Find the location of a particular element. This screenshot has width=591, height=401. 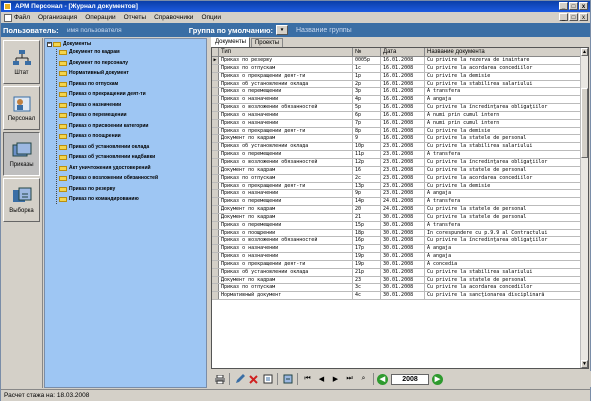

print-icon is located at coordinates (219, 379).